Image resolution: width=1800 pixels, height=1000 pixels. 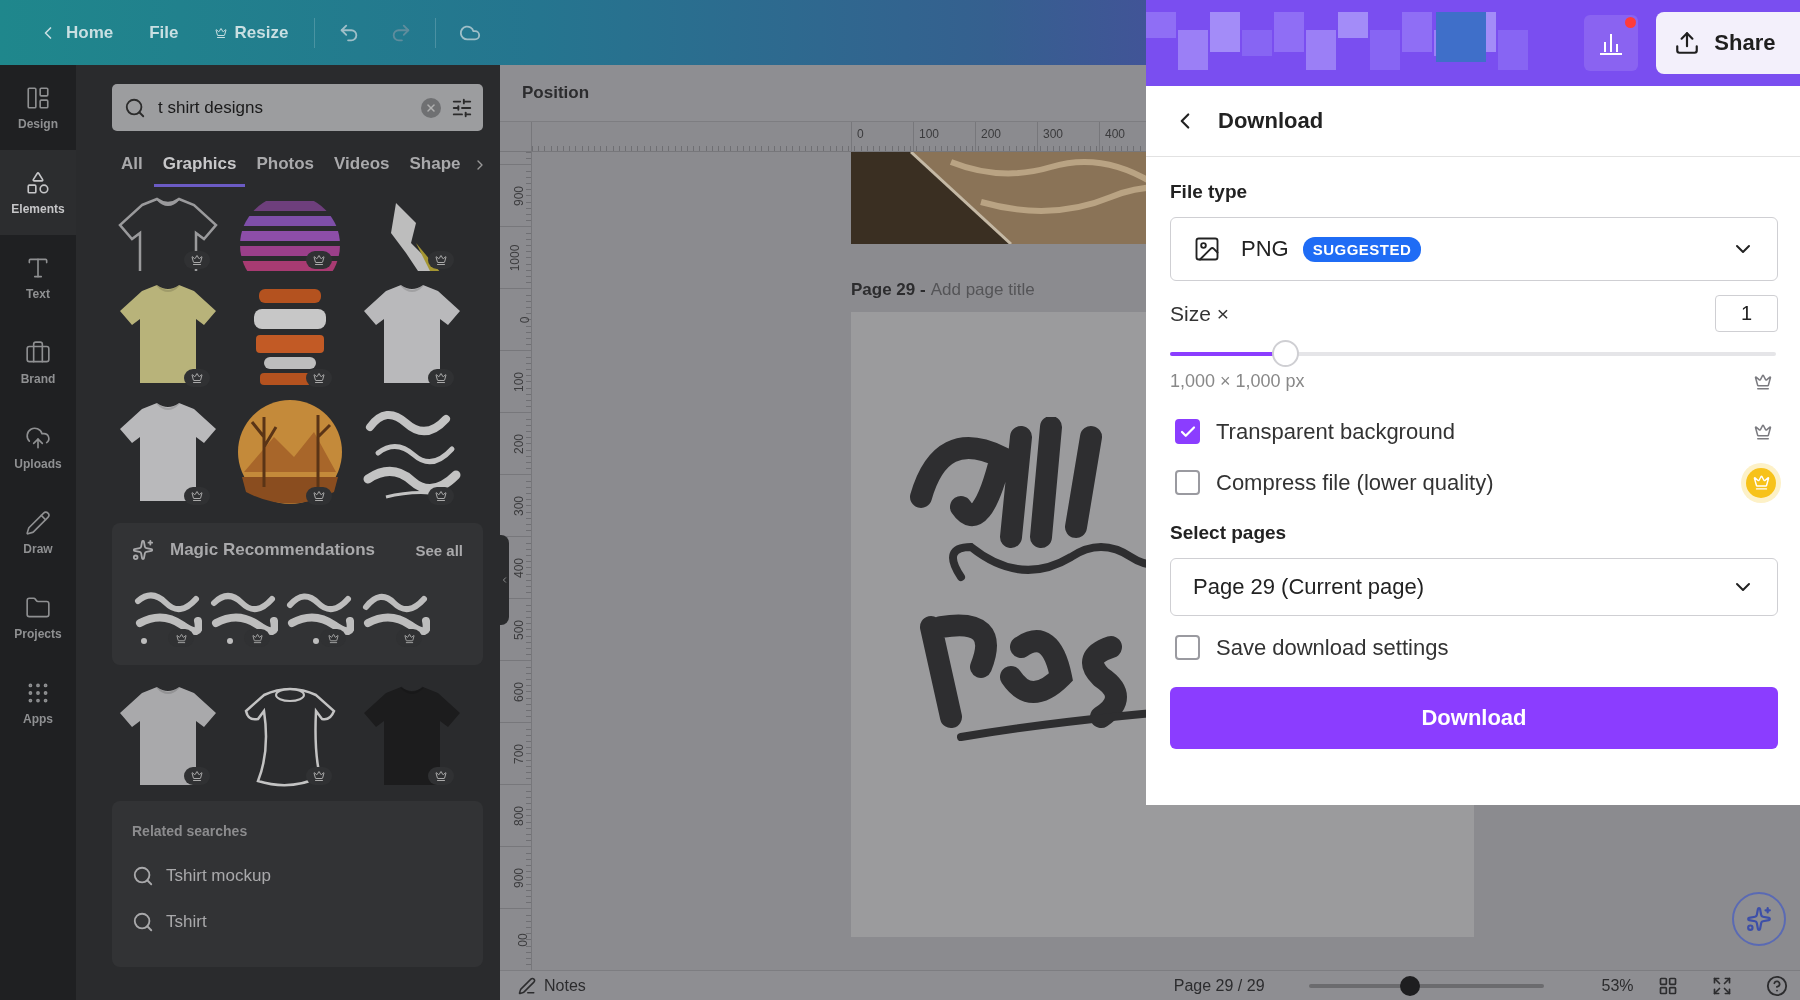 What do you see at coordinates (1336, 431) in the screenshot?
I see `checkbox-label: Transparent background` at bounding box center [1336, 431].